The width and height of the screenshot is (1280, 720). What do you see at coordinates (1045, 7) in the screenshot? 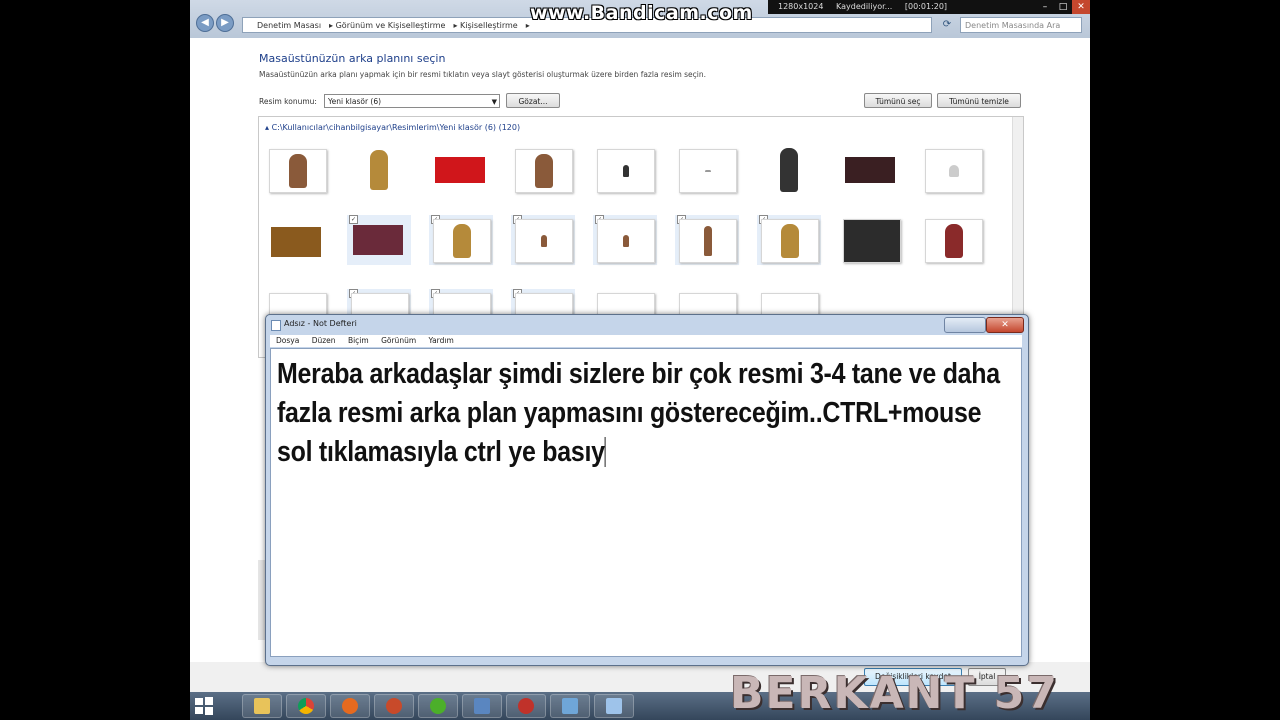
I see `minimize-icon: –` at bounding box center [1045, 7].